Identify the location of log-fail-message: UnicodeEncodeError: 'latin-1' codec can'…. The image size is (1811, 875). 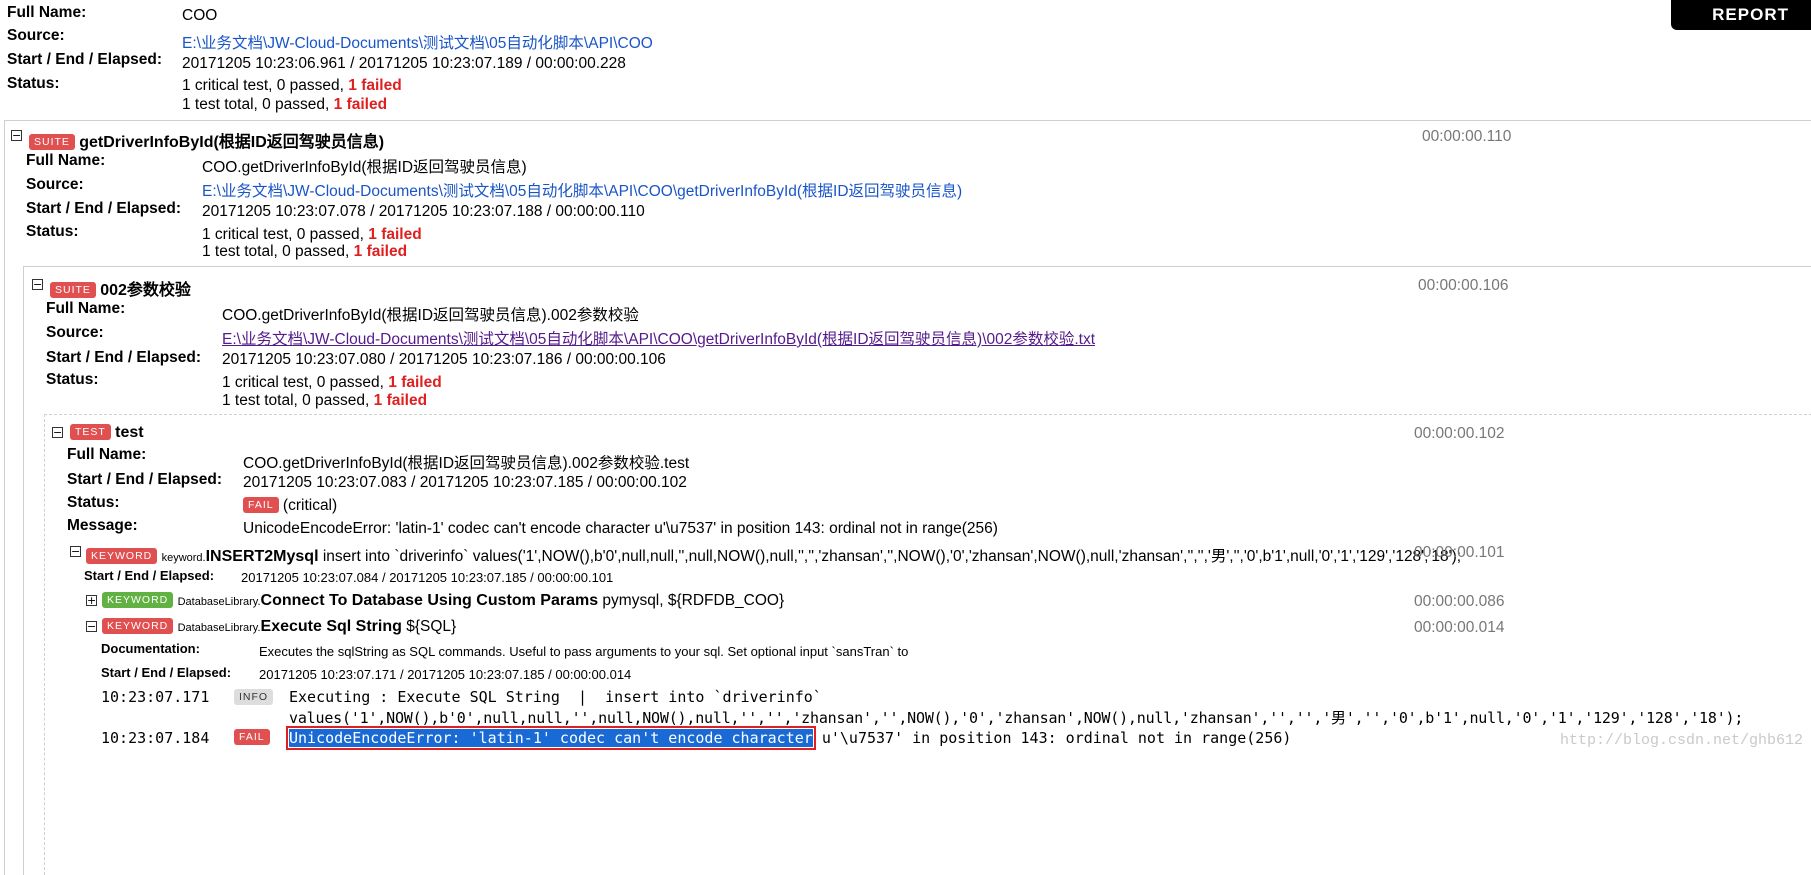
(789, 738).